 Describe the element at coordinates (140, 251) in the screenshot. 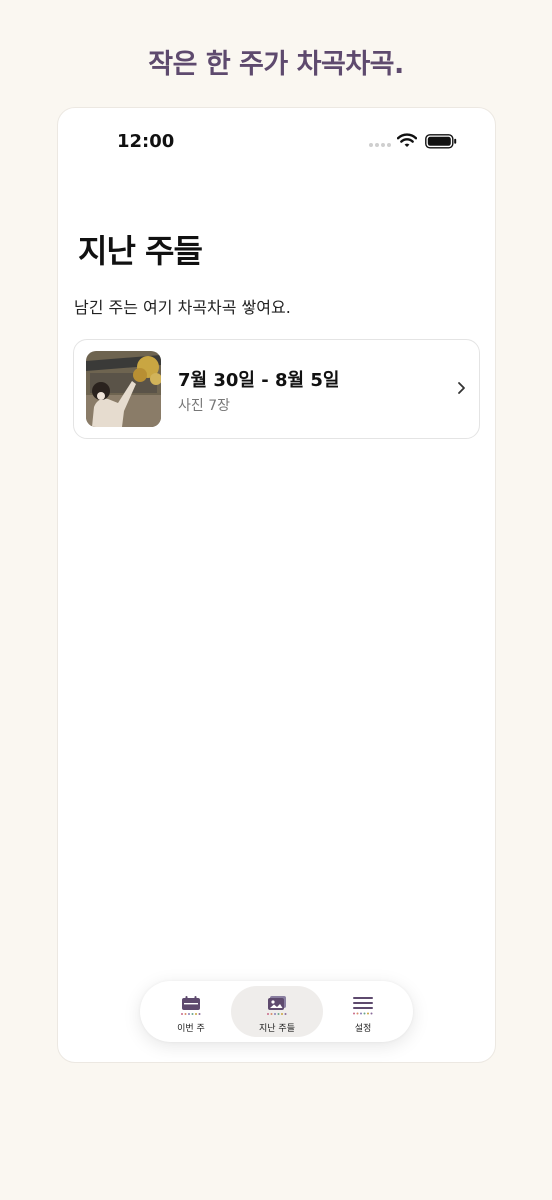

I see `page-title: 지난 주들` at that location.